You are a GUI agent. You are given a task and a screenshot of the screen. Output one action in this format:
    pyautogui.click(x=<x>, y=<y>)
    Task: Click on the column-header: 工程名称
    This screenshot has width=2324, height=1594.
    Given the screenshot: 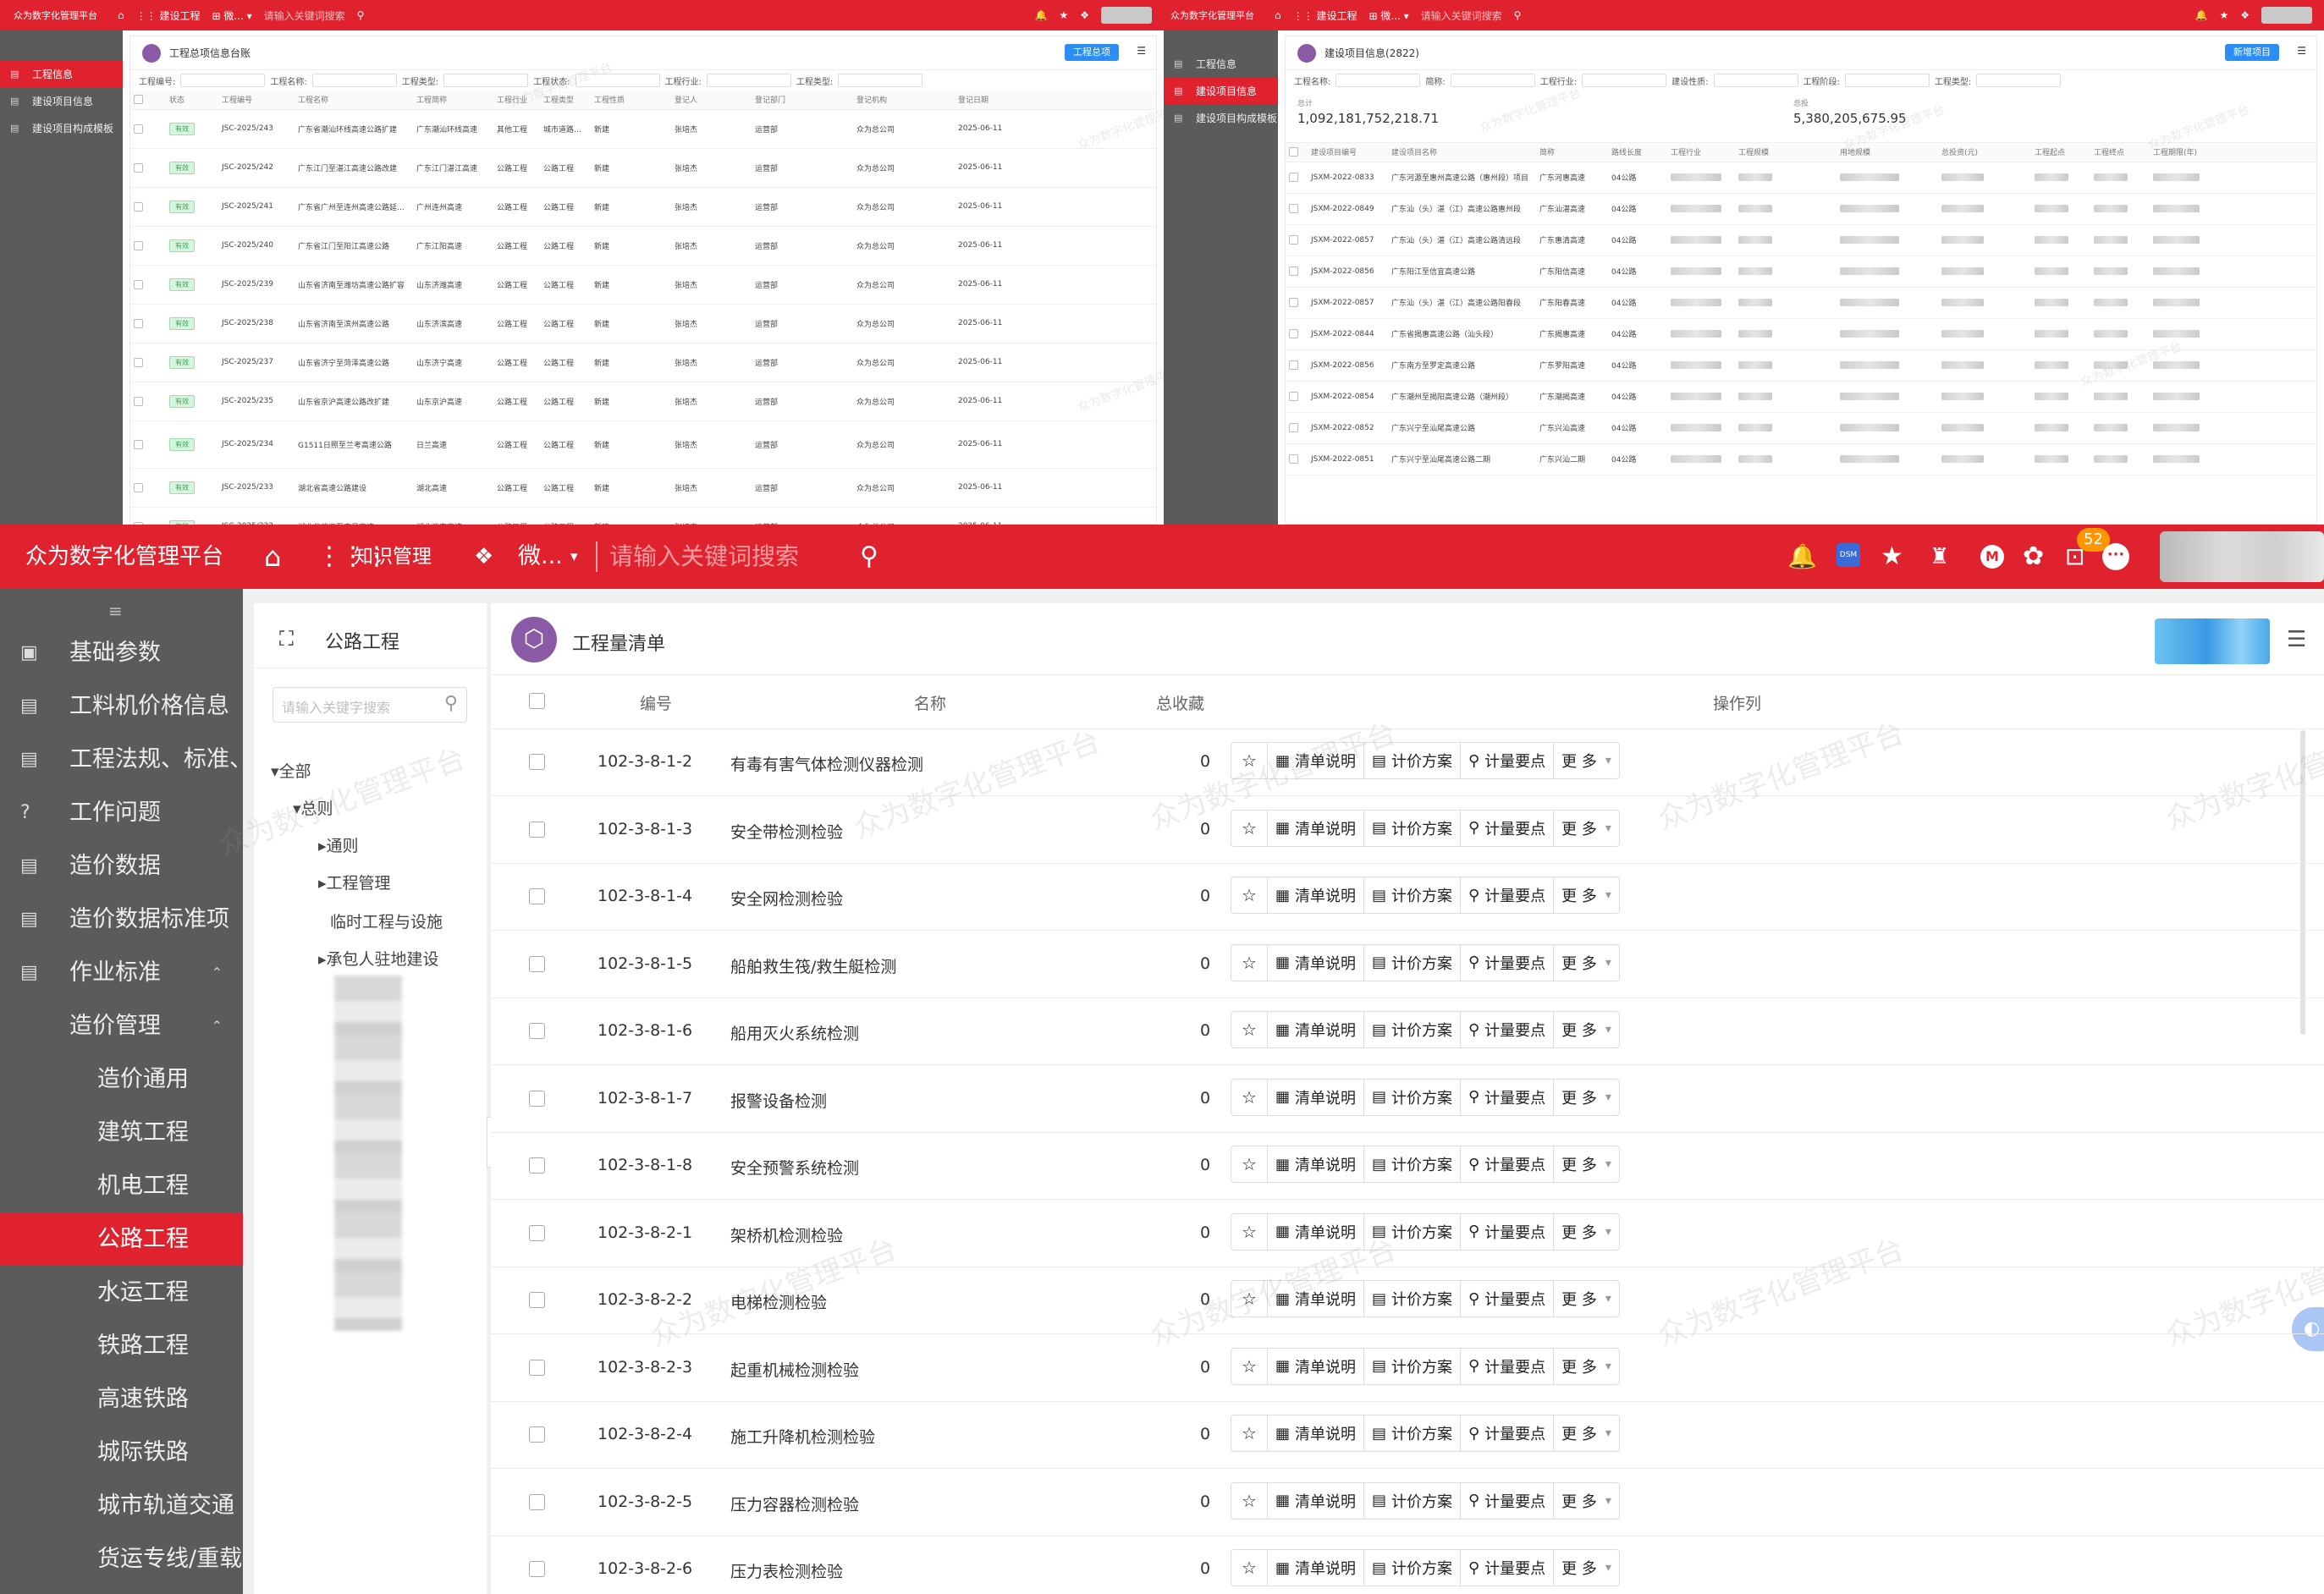 What is the action you would take?
    pyautogui.click(x=354, y=100)
    